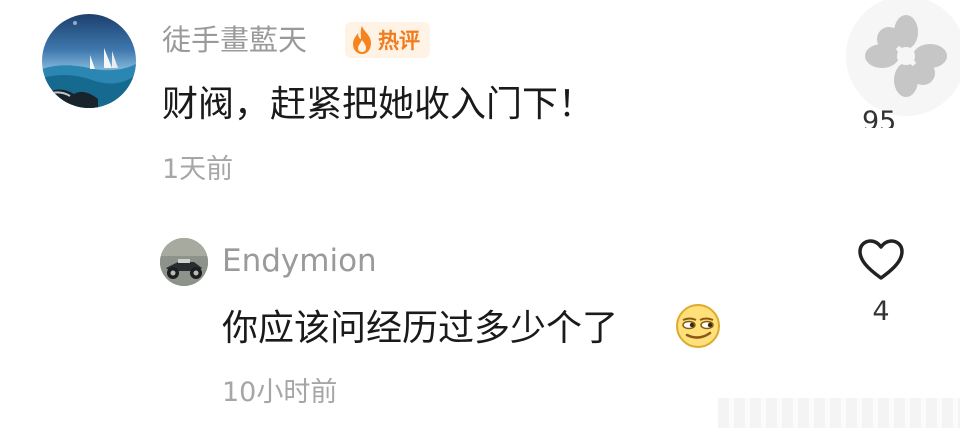  Describe the element at coordinates (906, 56) in the screenshot. I see `weibo-pinwheel-icon` at that location.